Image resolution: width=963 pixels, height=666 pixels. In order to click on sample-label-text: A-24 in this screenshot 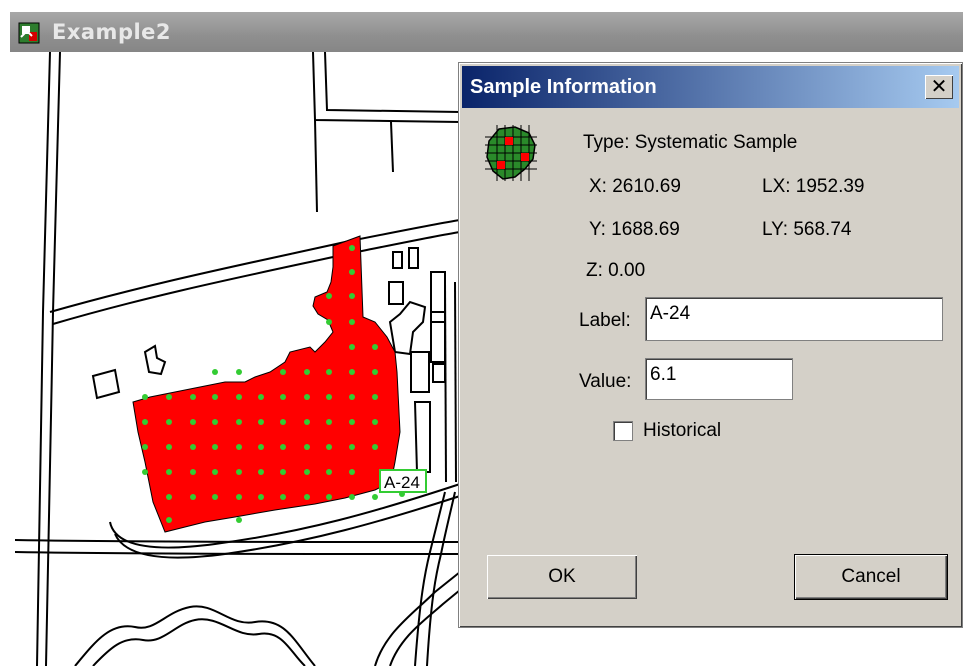, I will do `click(402, 482)`.